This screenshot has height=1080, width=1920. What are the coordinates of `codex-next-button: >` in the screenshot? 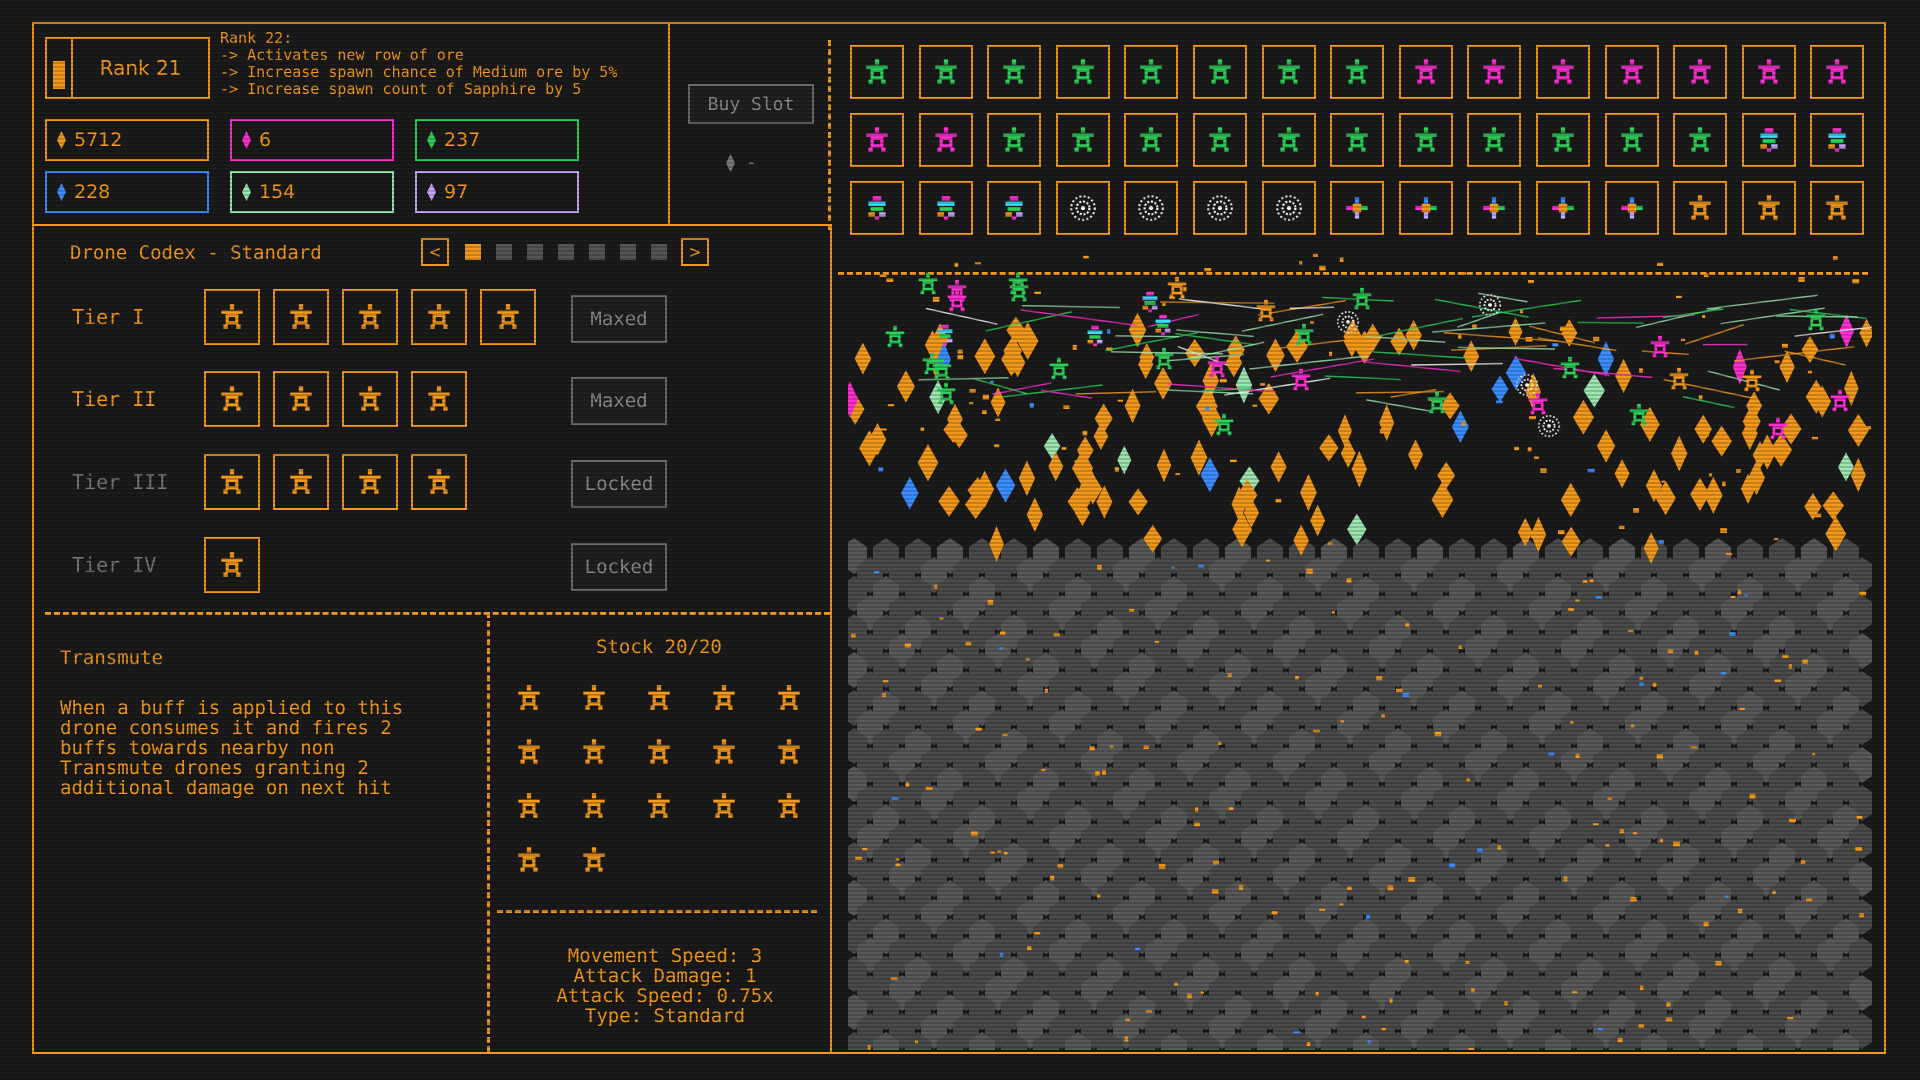 It's located at (695, 252).